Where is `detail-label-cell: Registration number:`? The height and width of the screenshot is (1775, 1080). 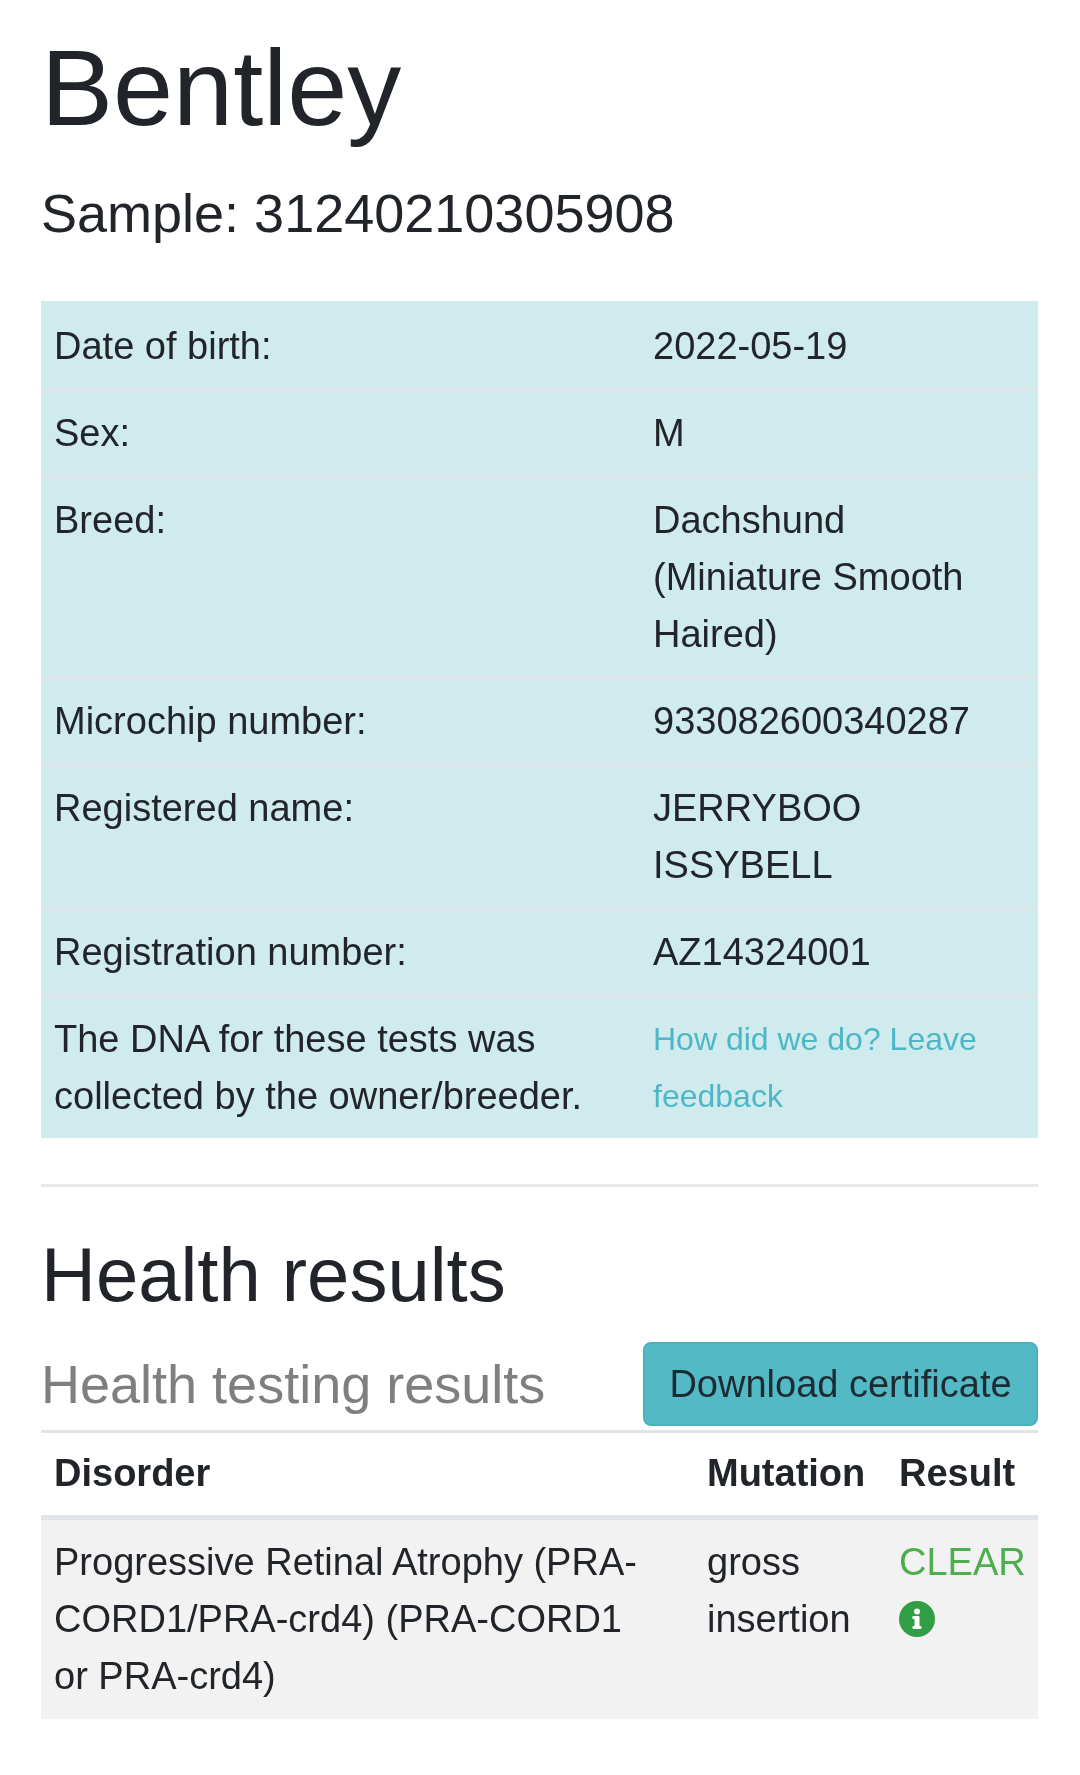
detail-label-cell: Registration number: is located at coordinates (340, 950).